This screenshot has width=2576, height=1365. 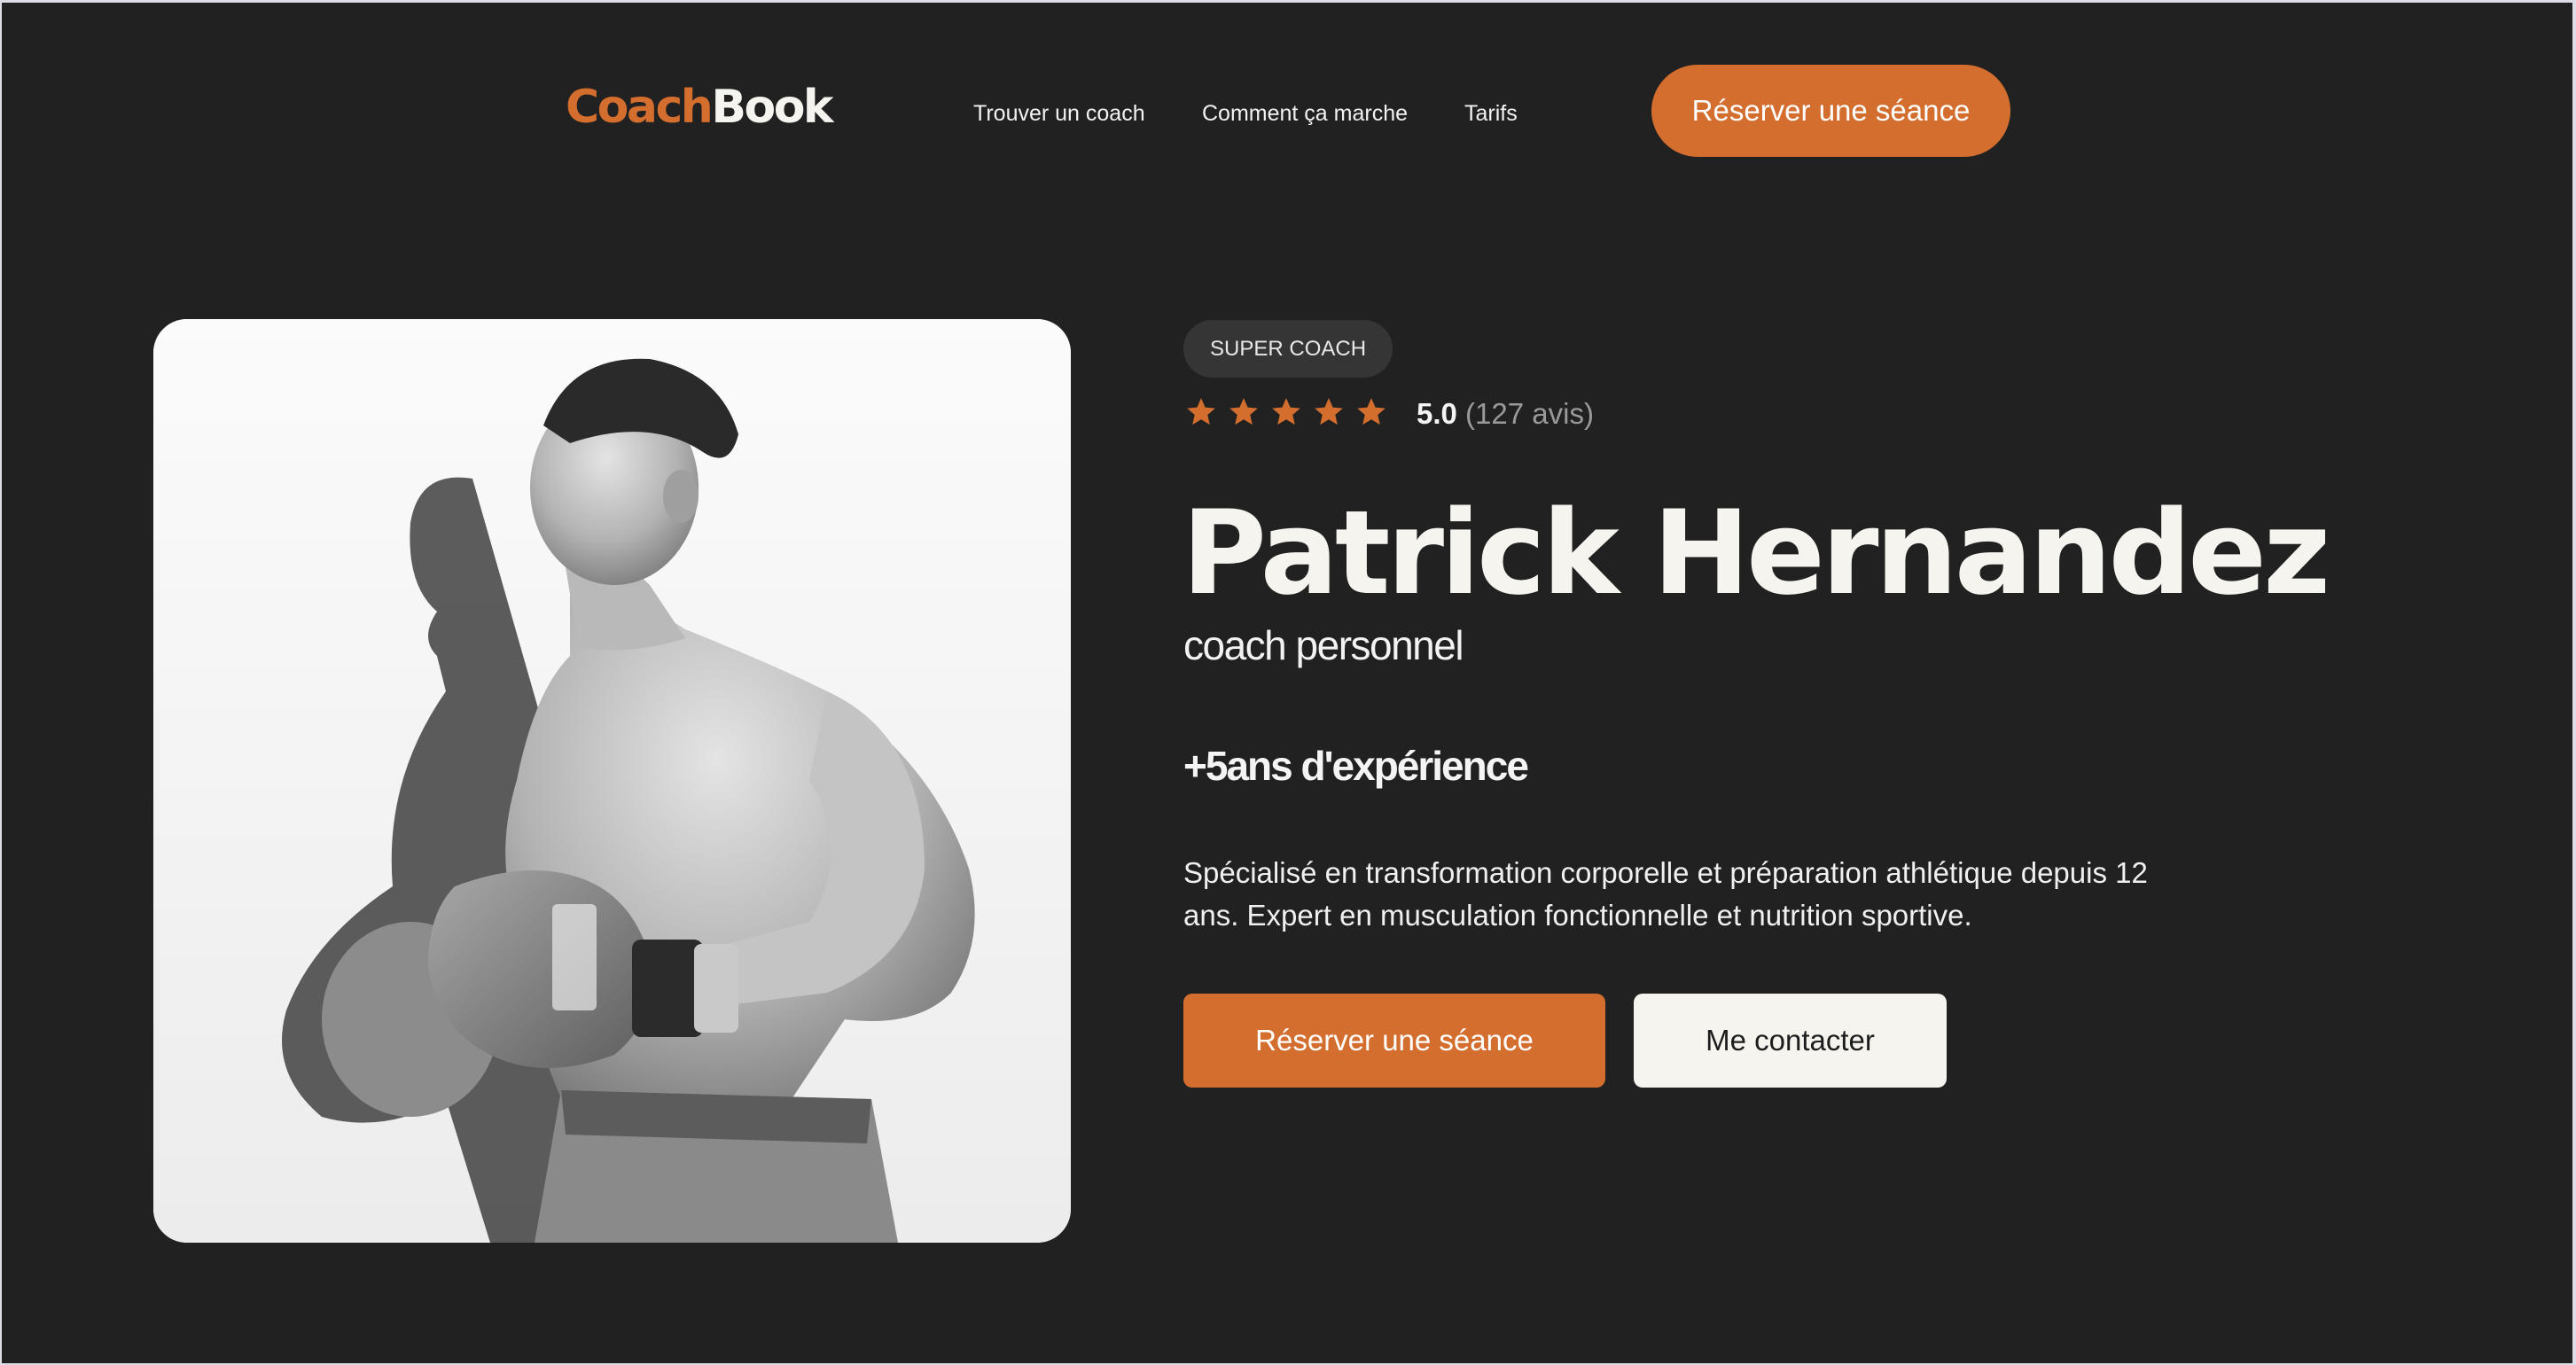 What do you see at coordinates (1437, 413) in the screenshot?
I see `rating-score: 5.0` at bounding box center [1437, 413].